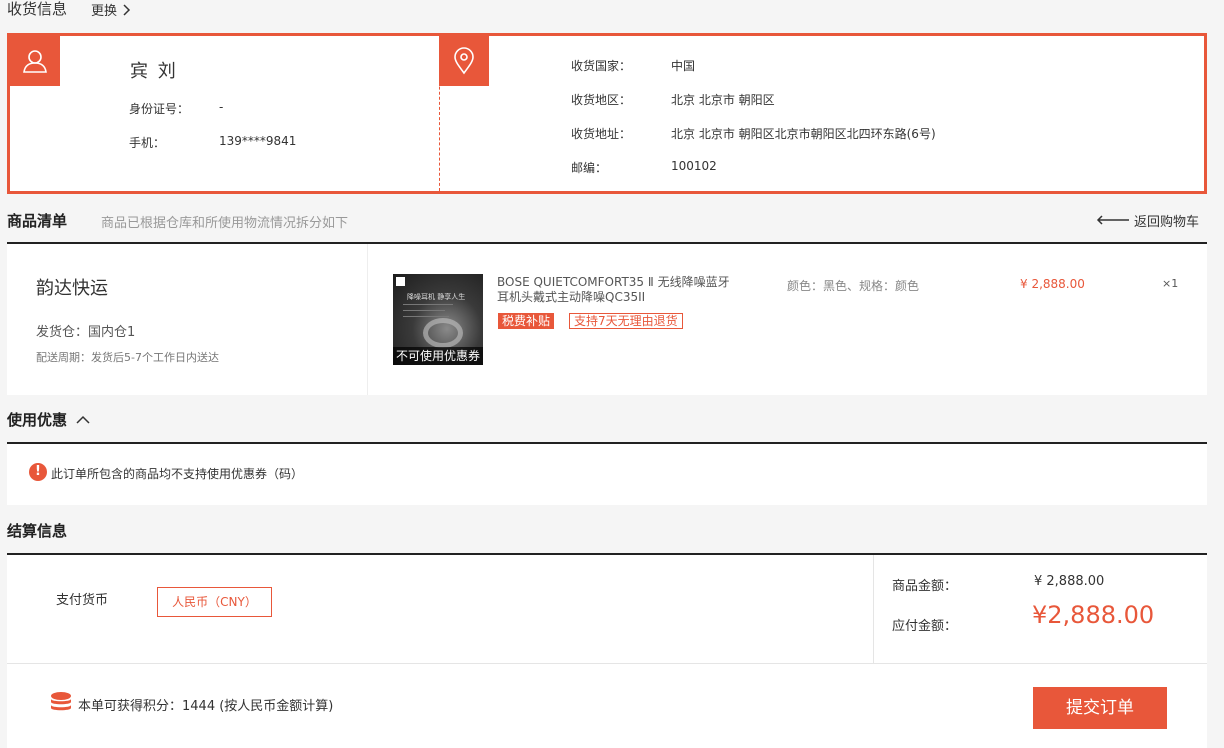  I want to click on goods-amount-value: ¥ 2,888.00, so click(1069, 581).